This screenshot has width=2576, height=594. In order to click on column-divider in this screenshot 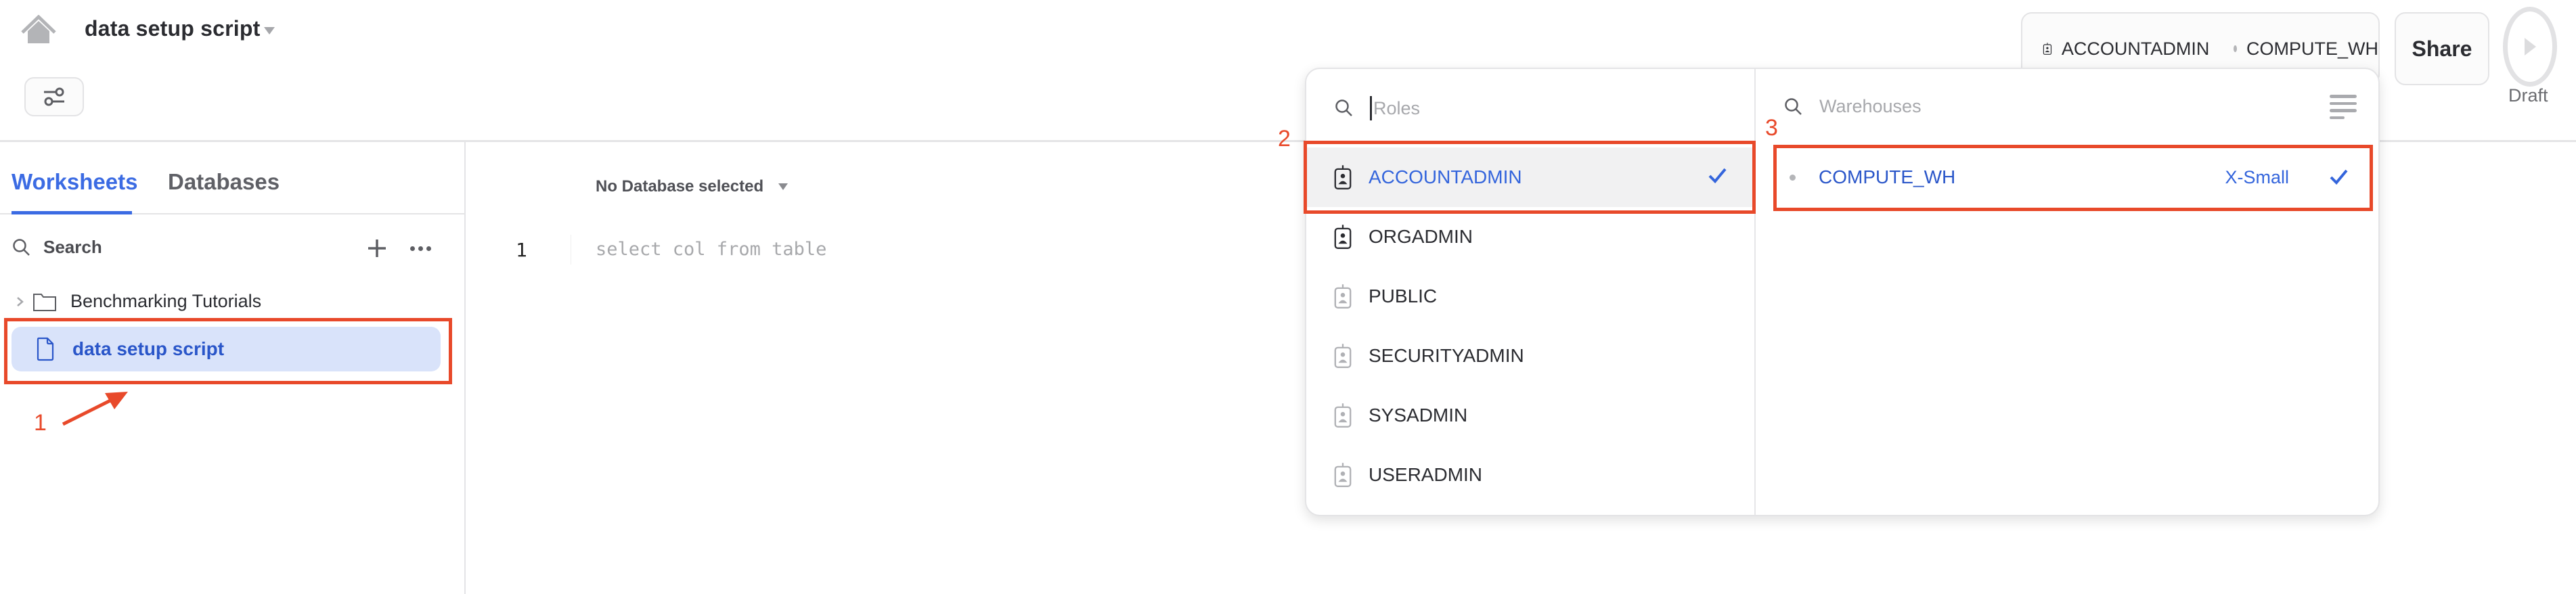, I will do `click(1755, 292)`.